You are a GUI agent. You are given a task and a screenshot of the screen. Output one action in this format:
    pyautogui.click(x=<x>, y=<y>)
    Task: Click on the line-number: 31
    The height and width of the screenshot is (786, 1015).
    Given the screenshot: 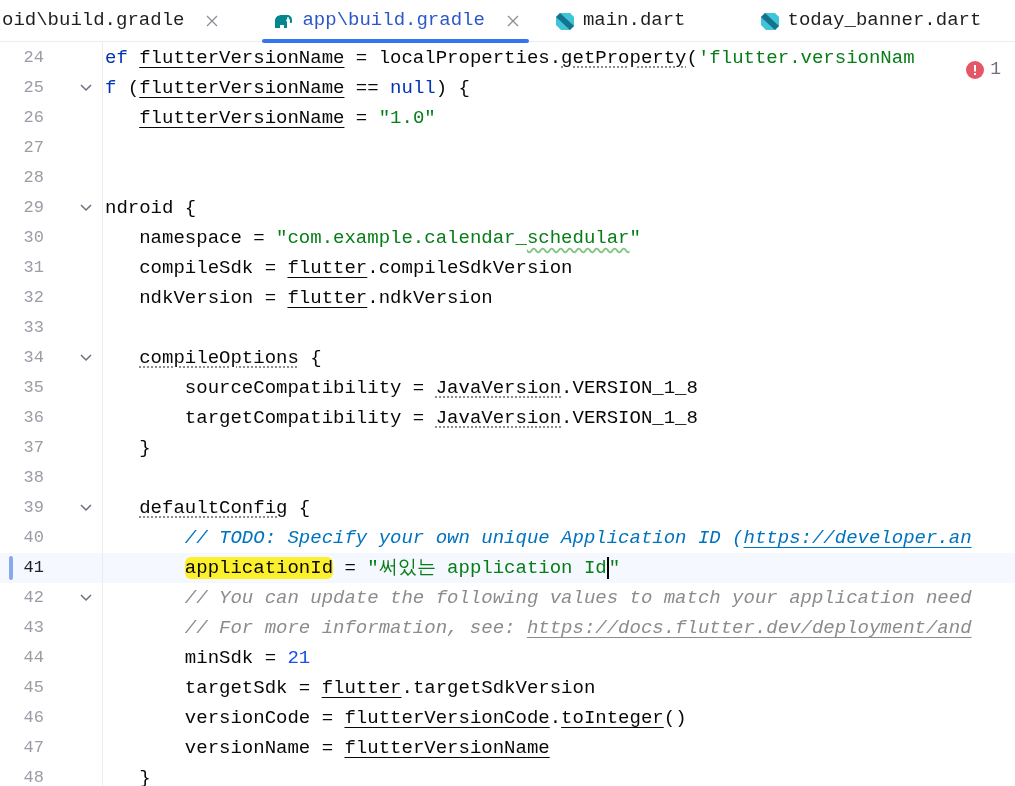 What is the action you would take?
    pyautogui.click(x=33, y=268)
    